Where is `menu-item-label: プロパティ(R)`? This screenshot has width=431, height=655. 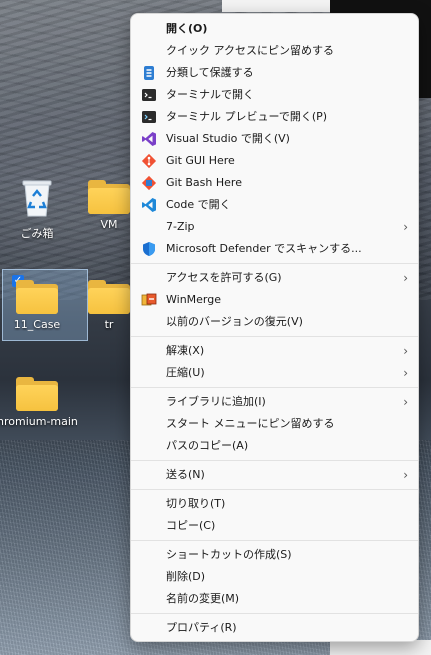 menu-item-label: プロパティ(R) is located at coordinates (201, 627).